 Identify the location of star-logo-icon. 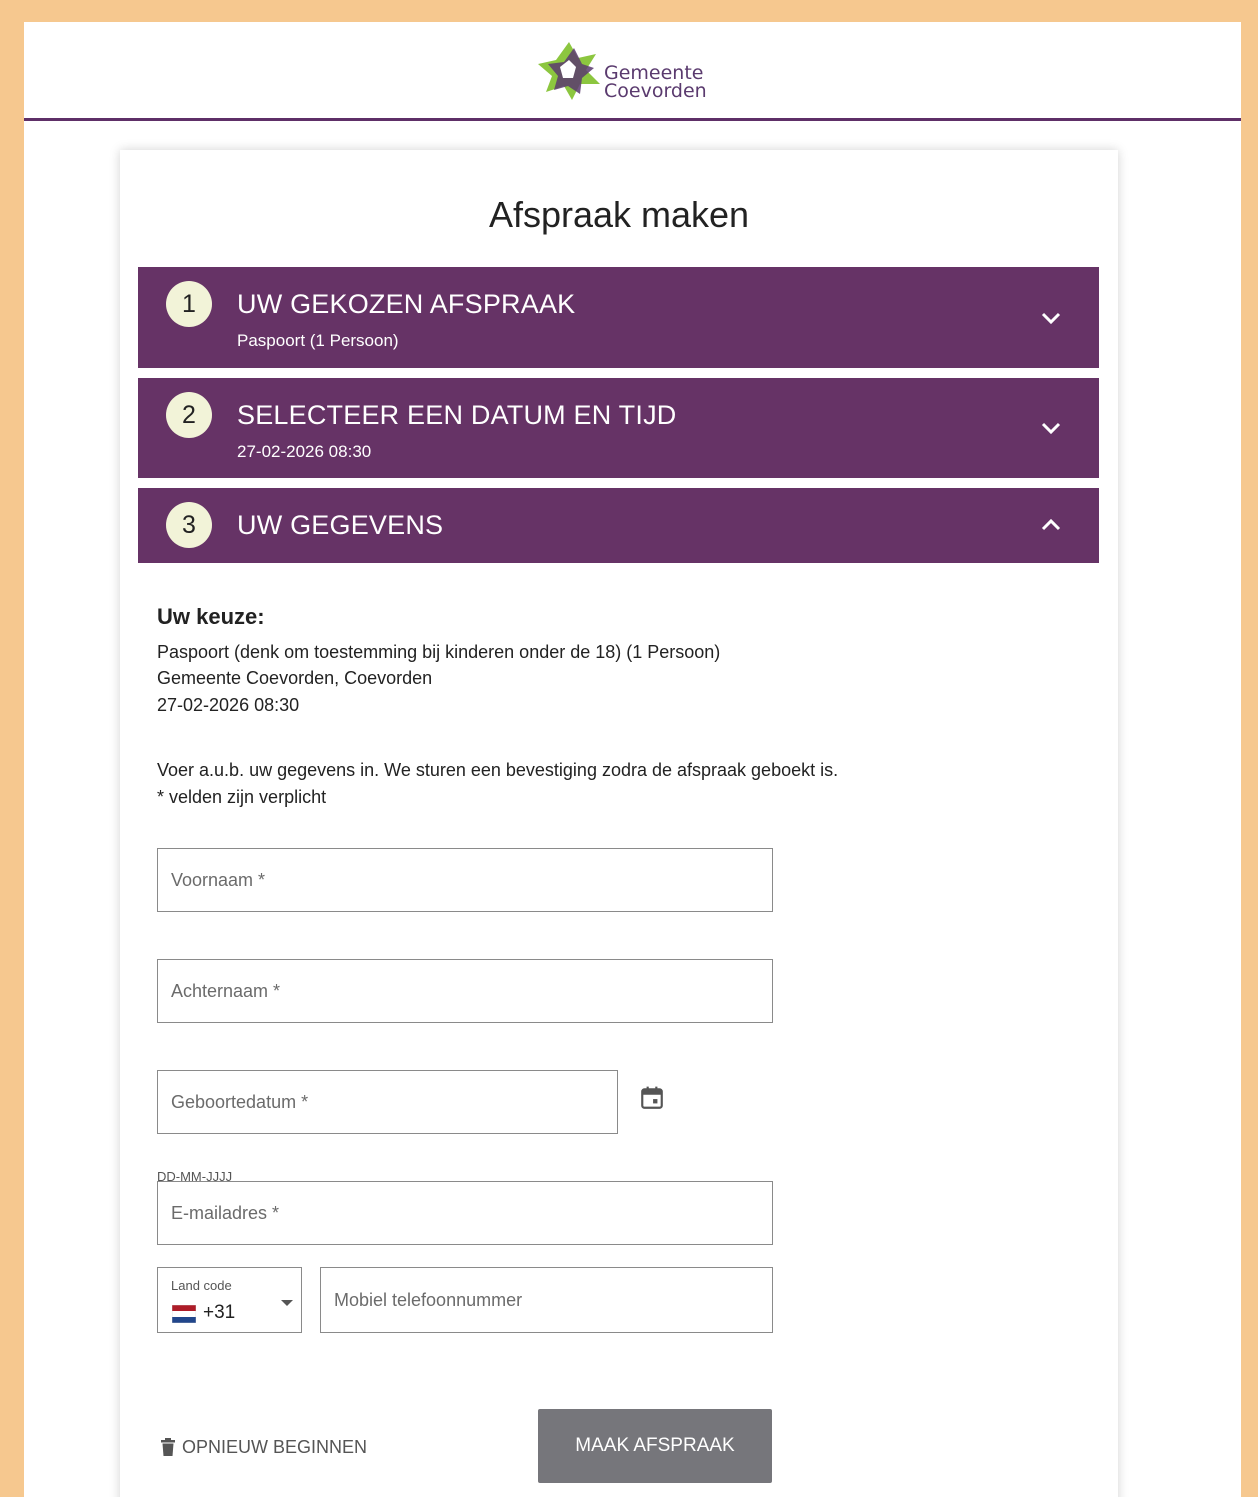
(569, 71).